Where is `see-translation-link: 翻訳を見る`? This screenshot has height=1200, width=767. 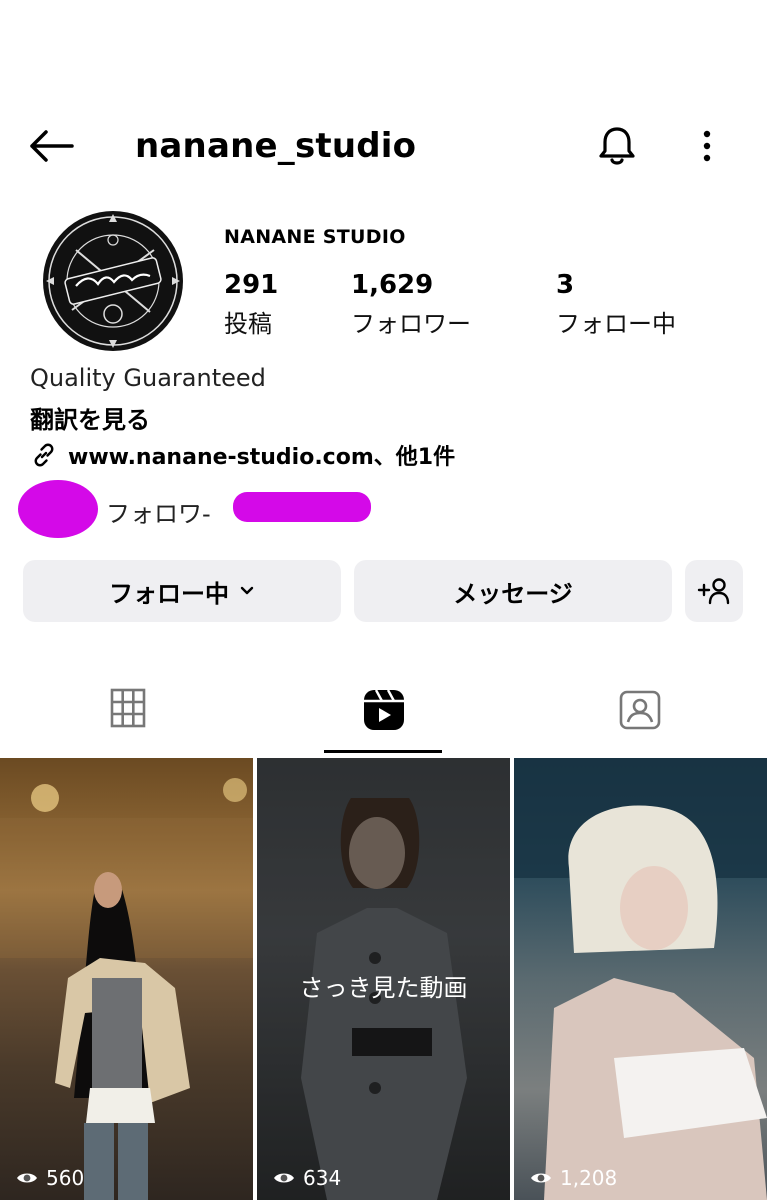
see-translation-link: 翻訳を見る is located at coordinates (90, 417).